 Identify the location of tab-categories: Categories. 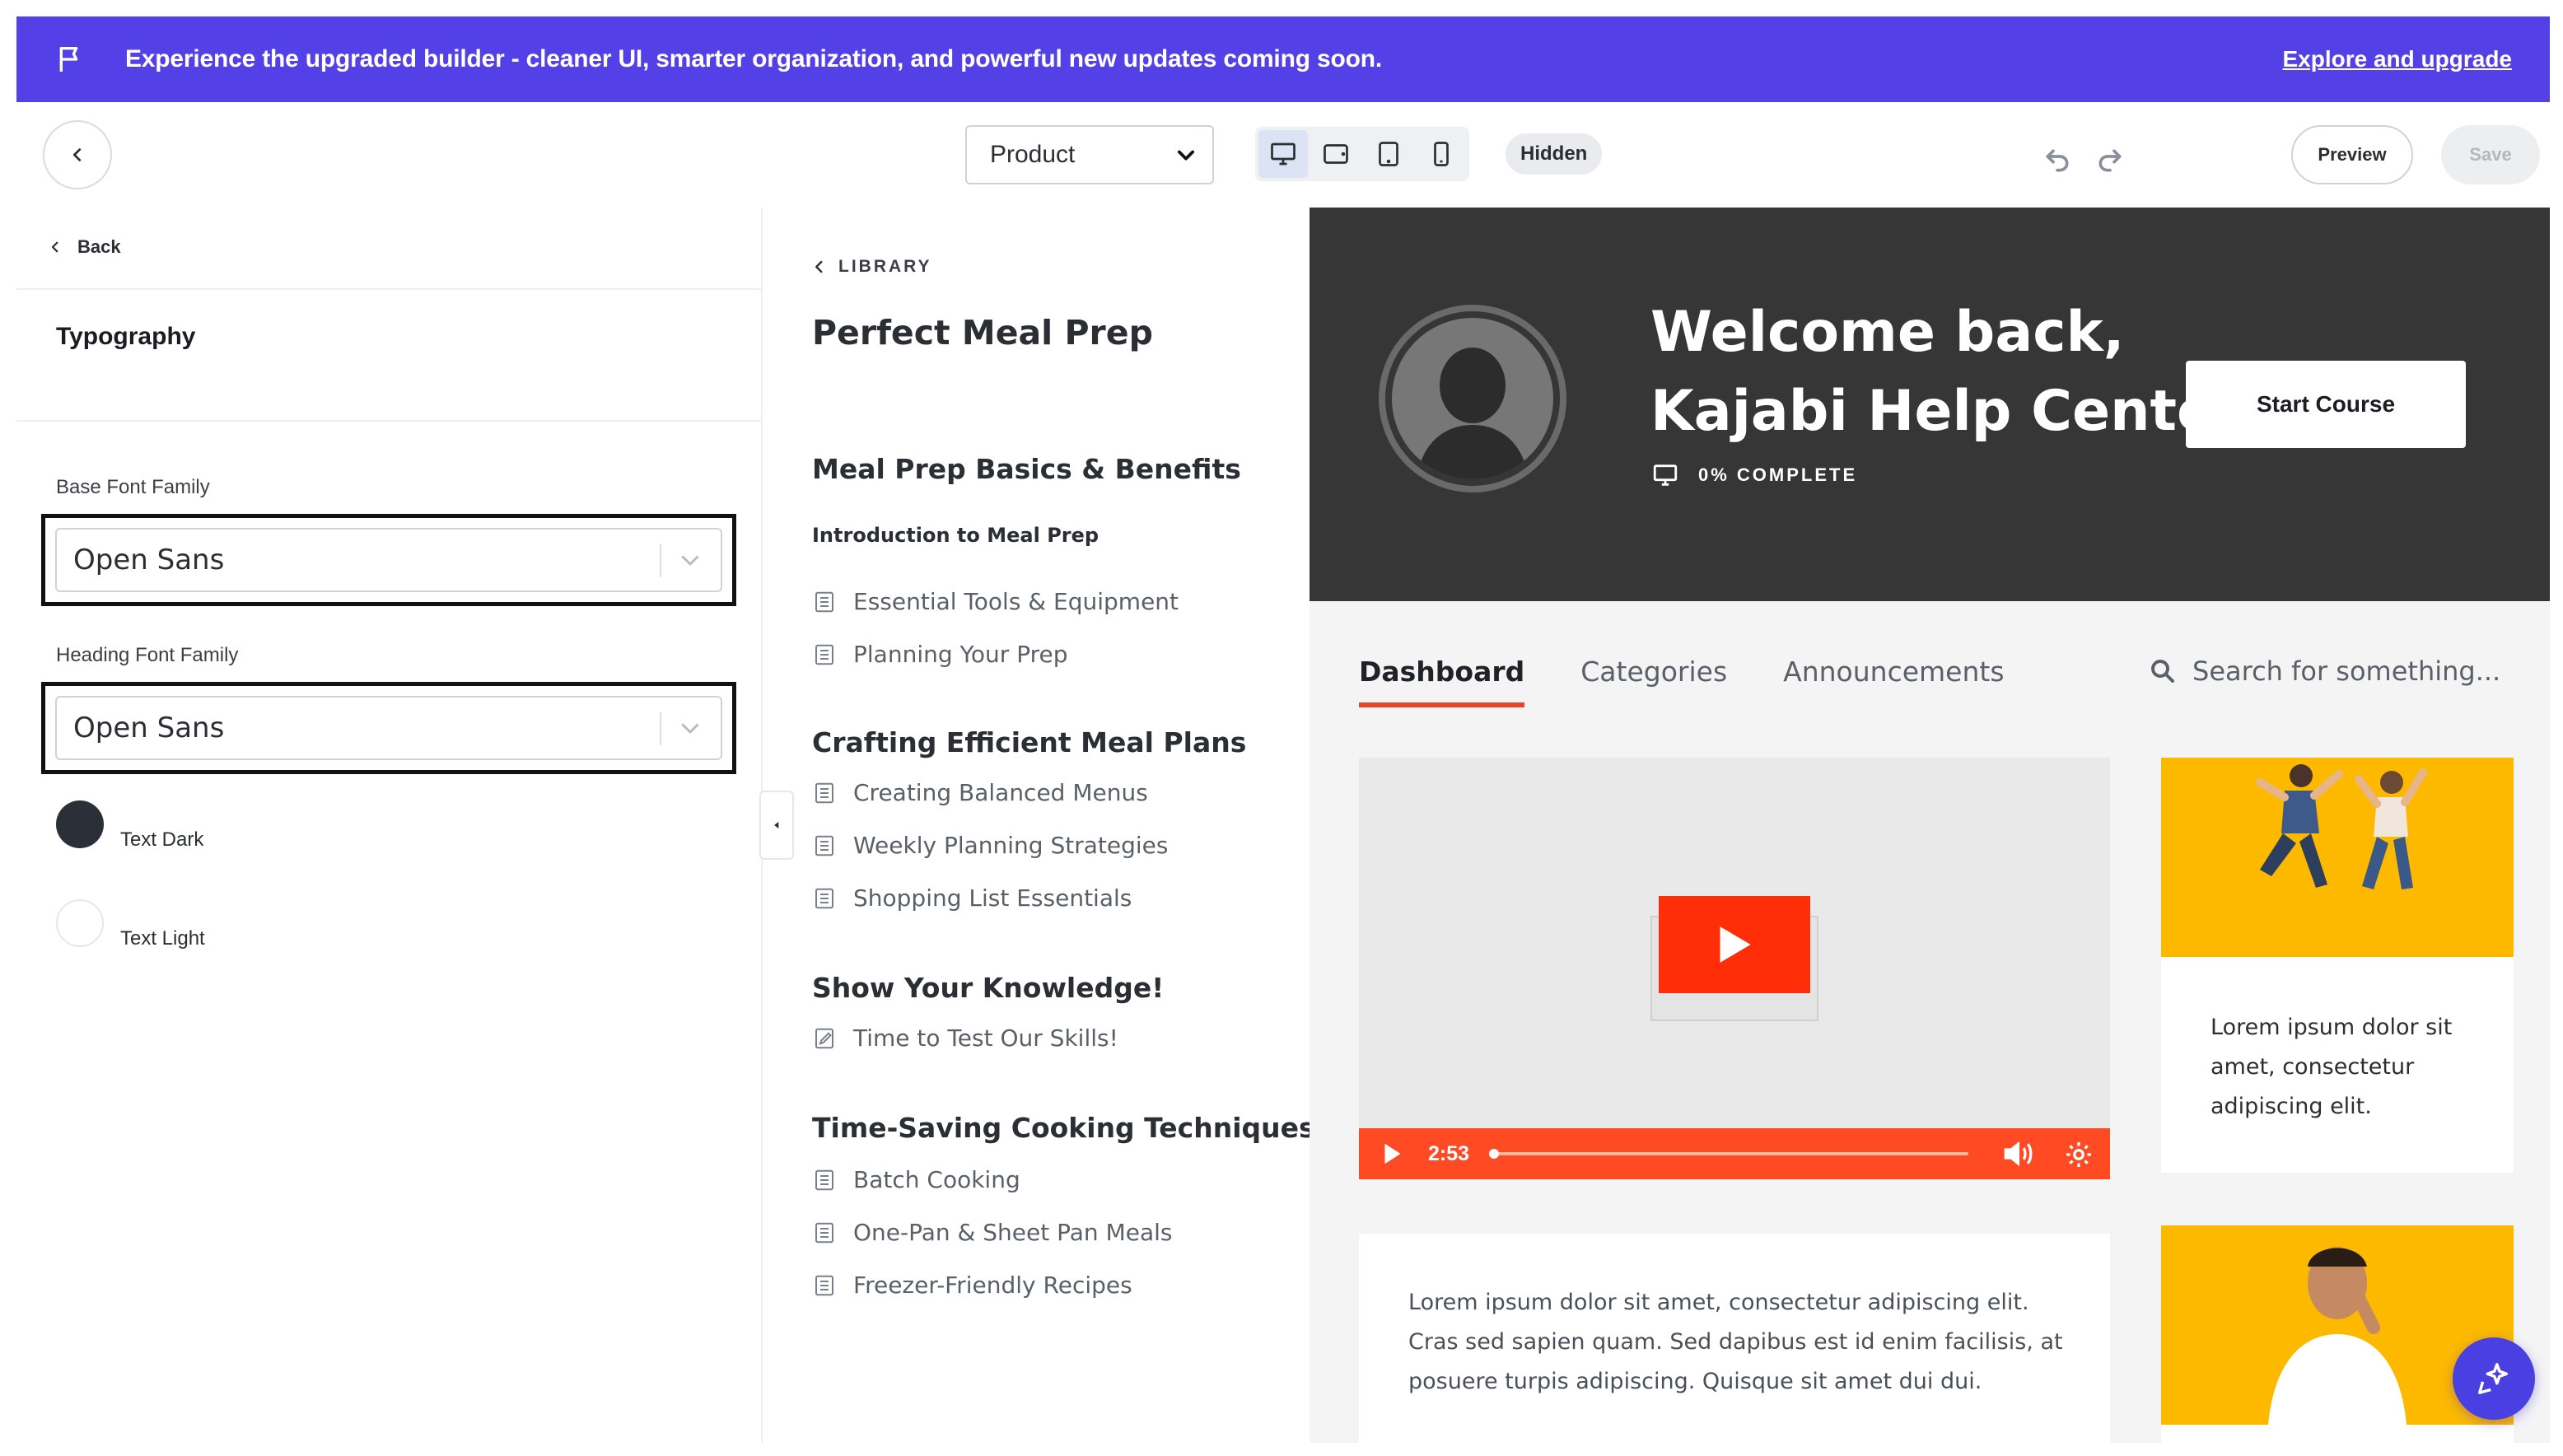
(1654, 681).